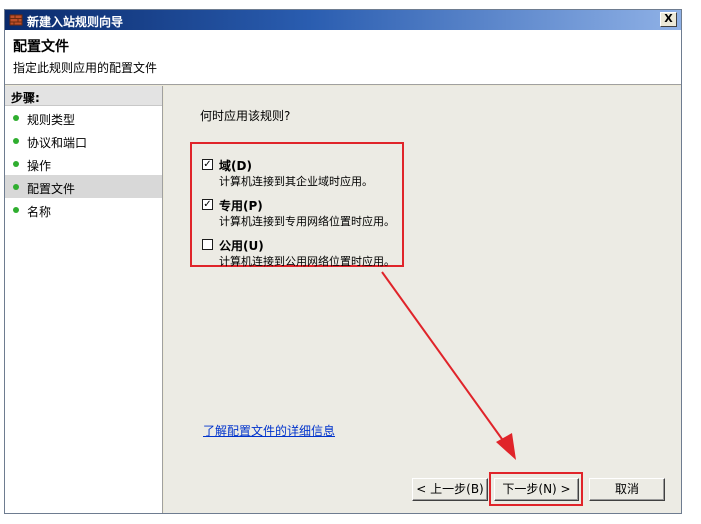 This screenshot has width=701, height=524. What do you see at coordinates (241, 246) in the screenshot?
I see `public-label: 公用(U)` at bounding box center [241, 246].